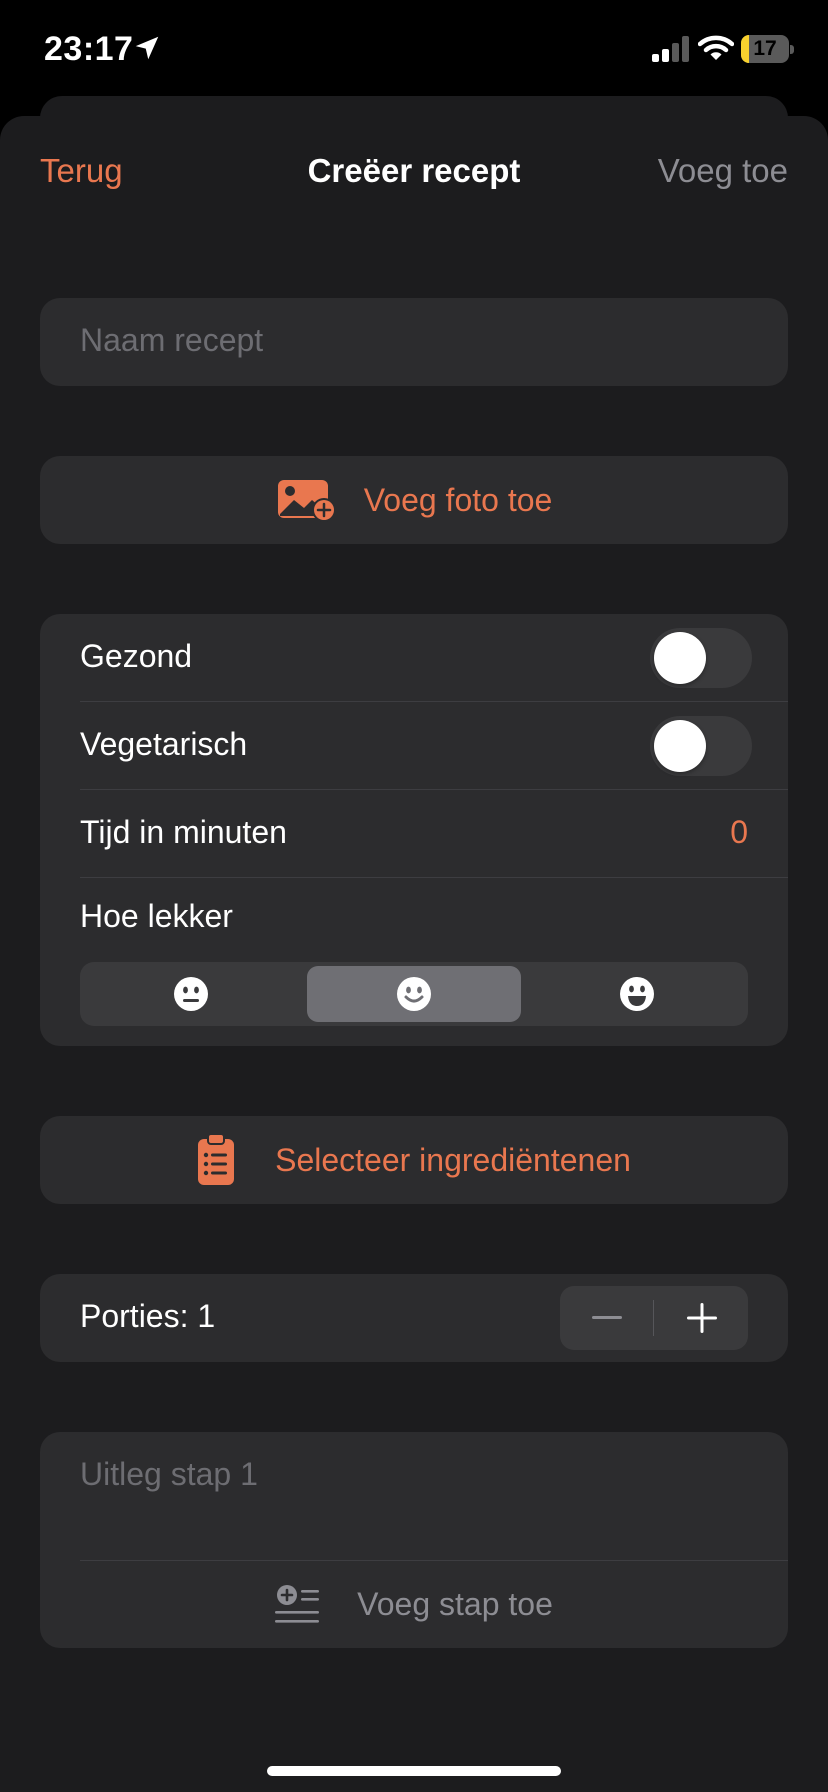 The image size is (828, 1792). I want to click on navigation-bar: Terug Creëer recept Voeg toe, so click(414, 171).